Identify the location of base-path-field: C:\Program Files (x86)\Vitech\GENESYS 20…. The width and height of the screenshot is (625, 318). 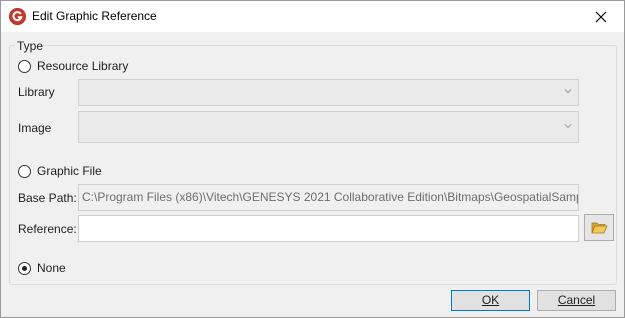
(328, 197).